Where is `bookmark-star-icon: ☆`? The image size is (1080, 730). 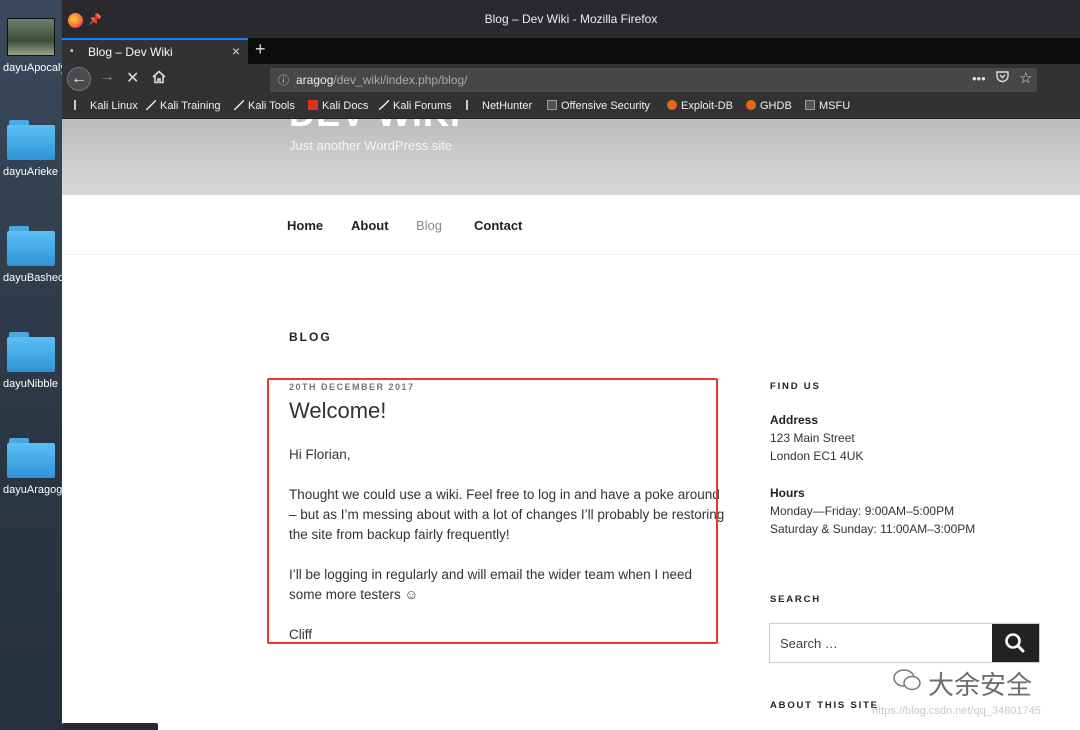
bookmark-star-icon: ☆ is located at coordinates (1025, 78).